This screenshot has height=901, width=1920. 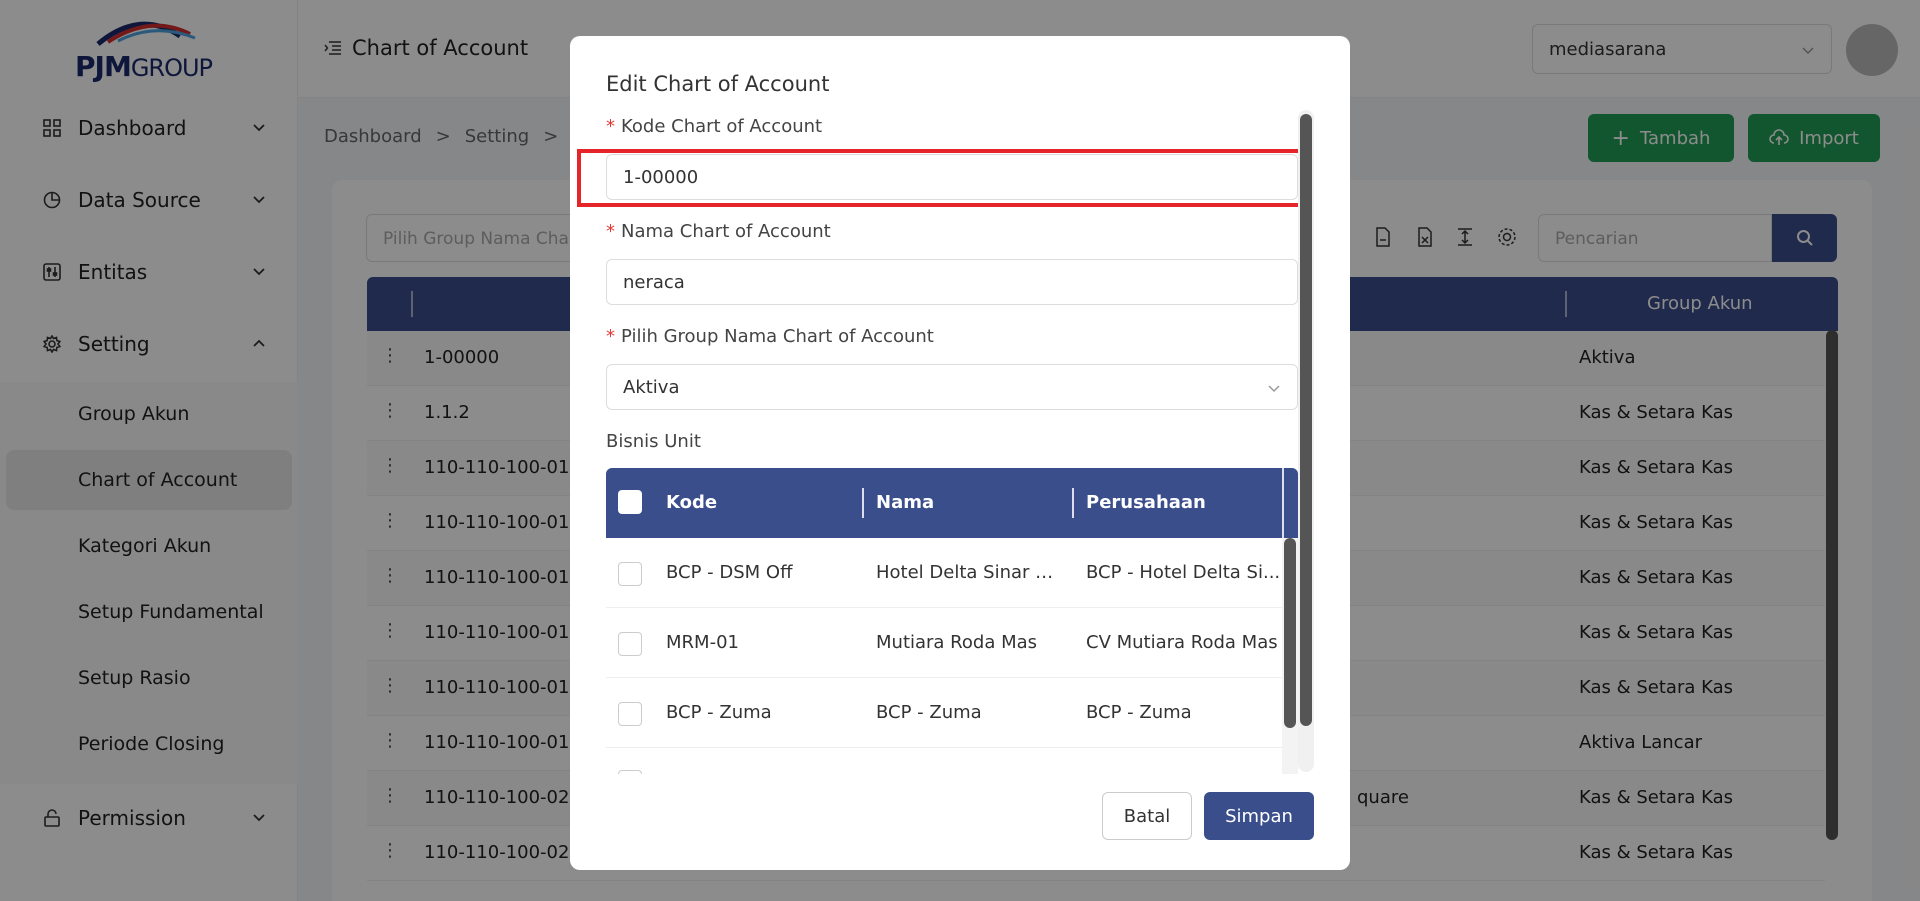 What do you see at coordinates (777, 336) in the screenshot?
I see `group-label-text: Pilih Group Nama Chart of Account` at bounding box center [777, 336].